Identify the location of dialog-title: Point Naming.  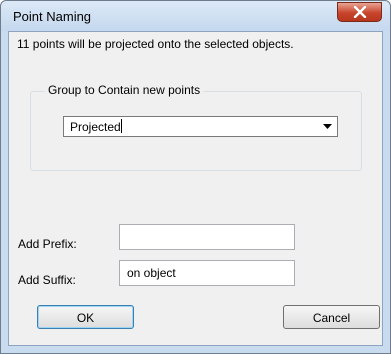
(52, 16).